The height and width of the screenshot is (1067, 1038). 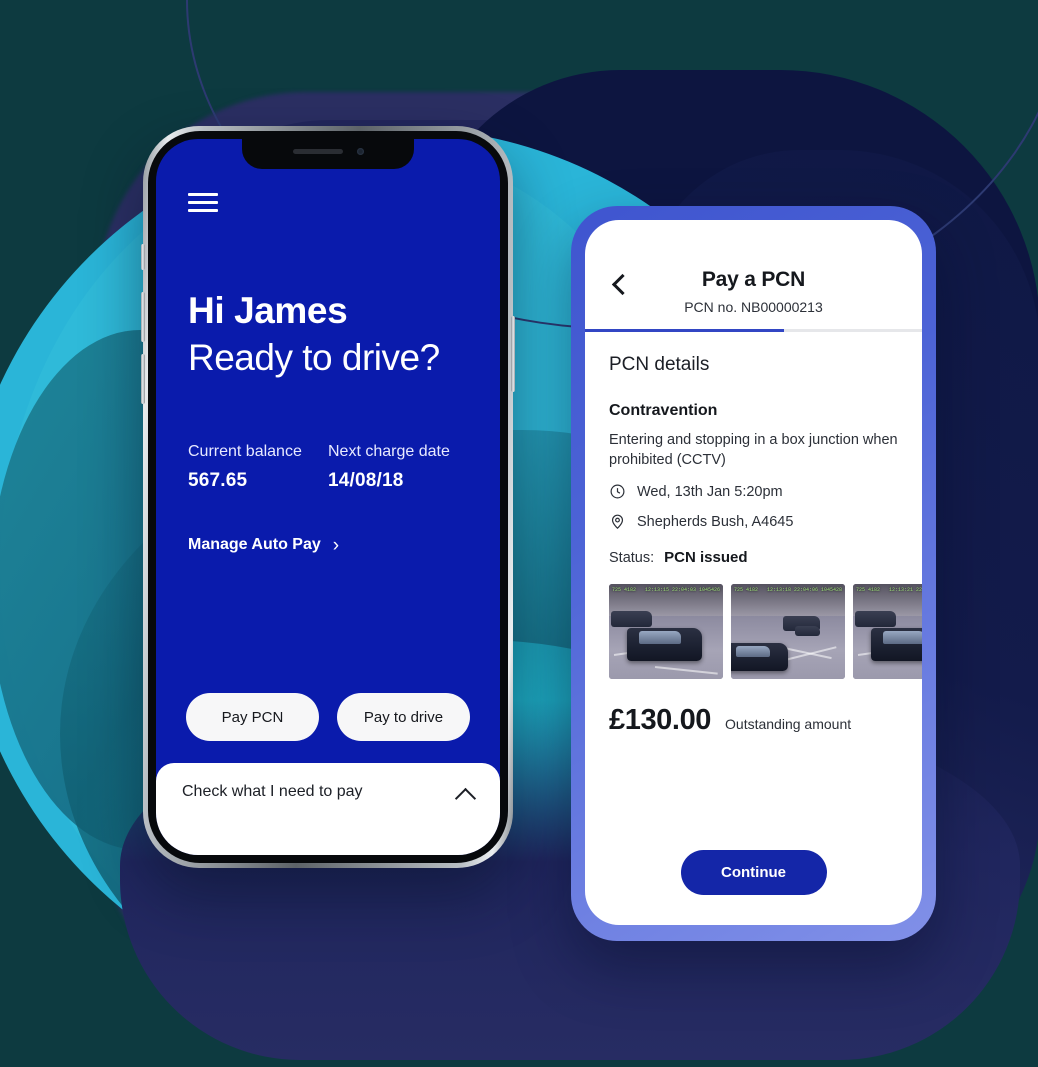 I want to click on page-title: Pay a PCN, so click(x=753, y=279).